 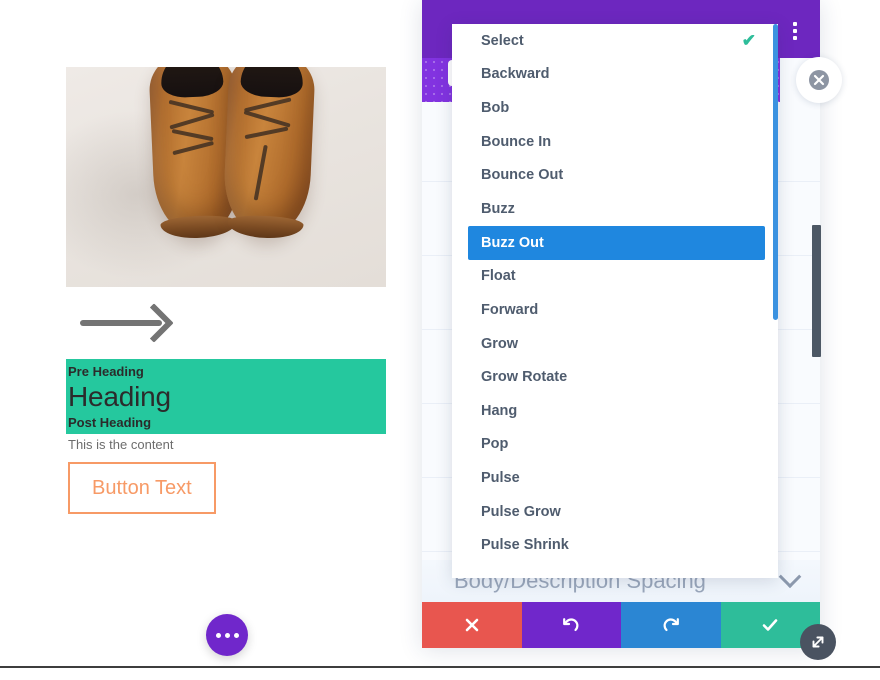 I want to click on dropdown-item: Buzz, so click(x=615, y=209).